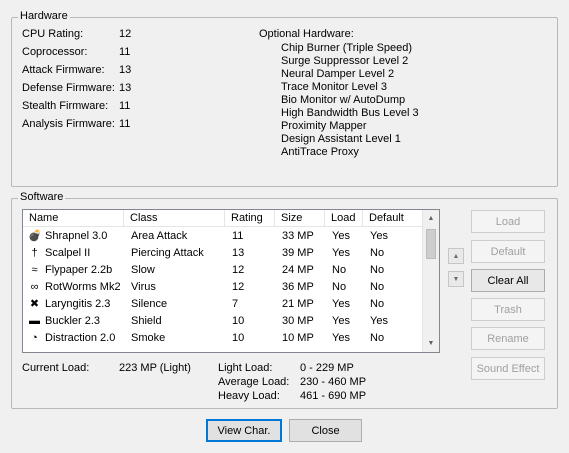 This screenshot has width=569, height=453. I want to click on light-load-label: Light Load:, so click(245, 368).